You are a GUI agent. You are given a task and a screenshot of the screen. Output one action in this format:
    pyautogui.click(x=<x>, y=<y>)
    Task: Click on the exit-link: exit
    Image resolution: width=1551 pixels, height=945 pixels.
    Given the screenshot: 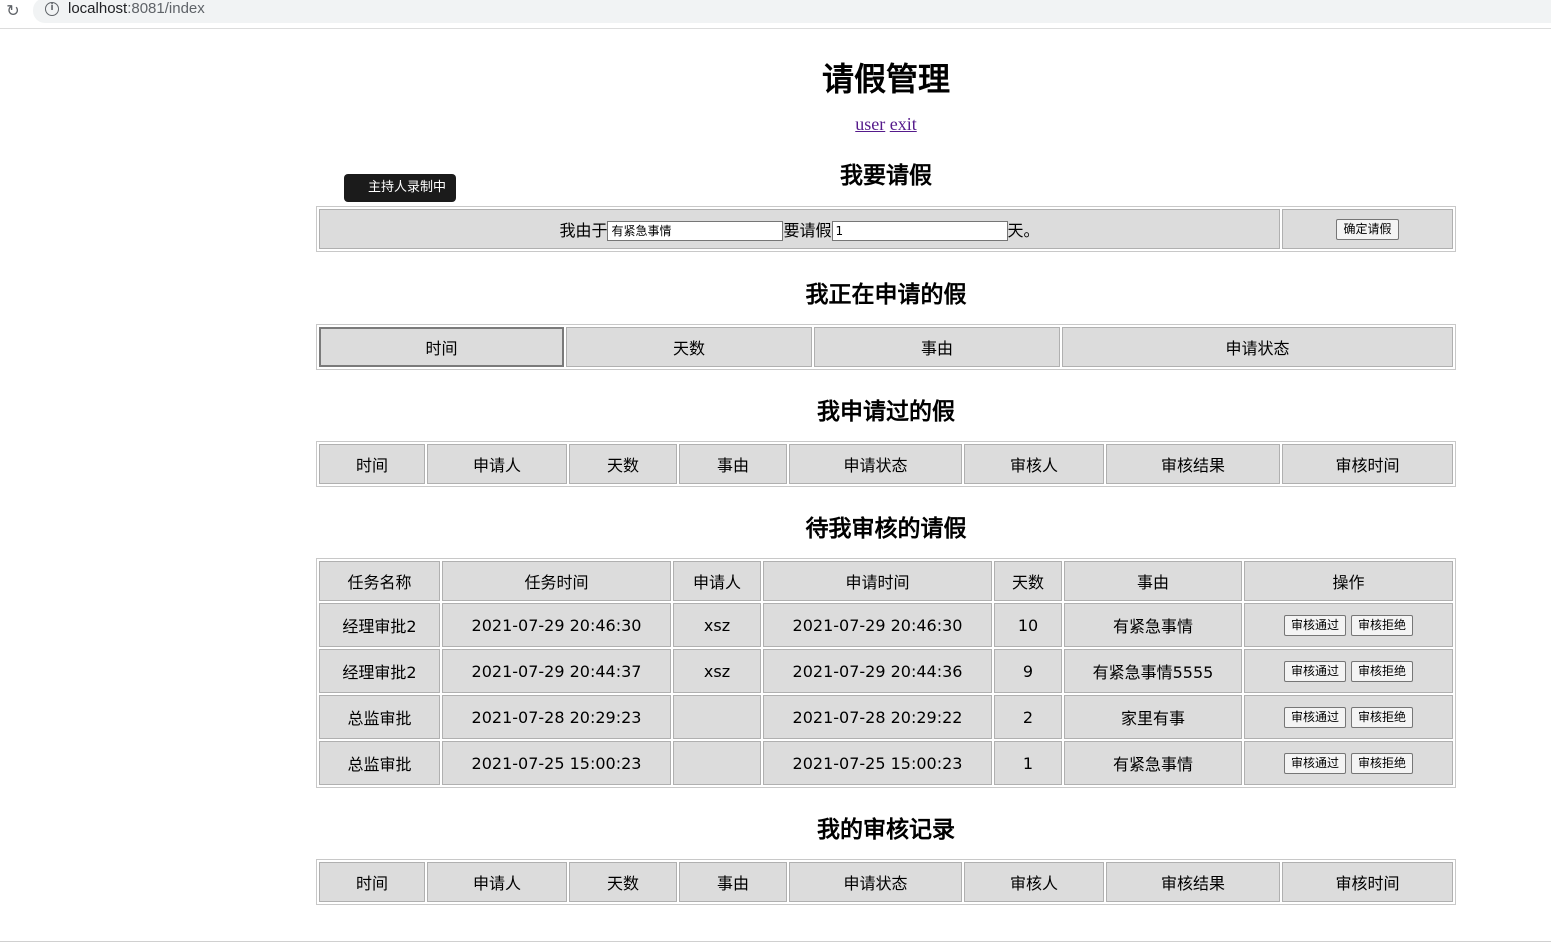 What is the action you would take?
    pyautogui.click(x=903, y=124)
    